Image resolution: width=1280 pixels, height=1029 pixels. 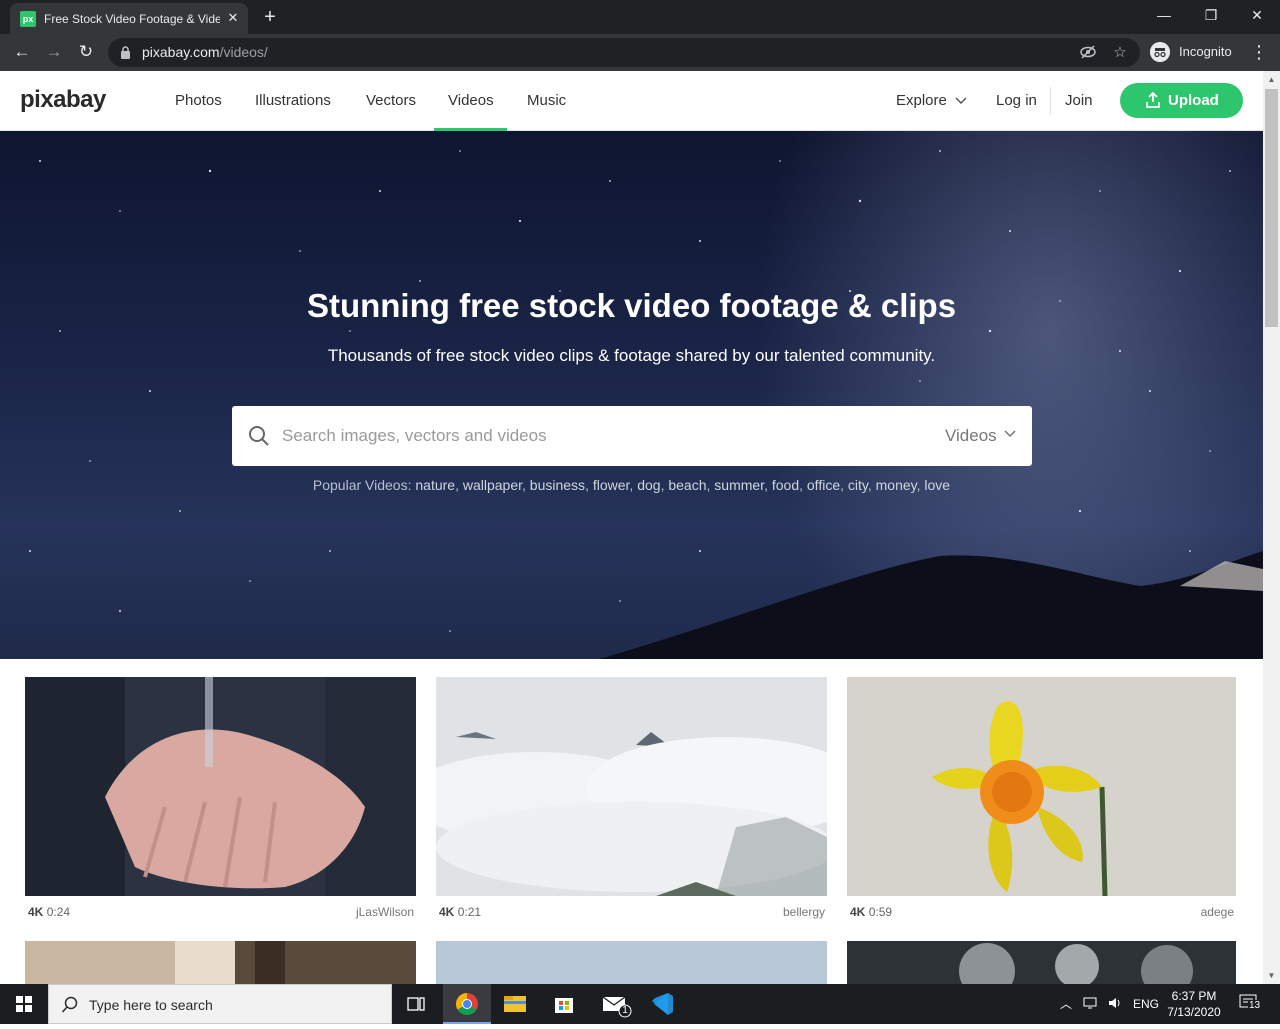 What do you see at coordinates (1205, 51) in the screenshot?
I see `incognito-label: Incognito` at bounding box center [1205, 51].